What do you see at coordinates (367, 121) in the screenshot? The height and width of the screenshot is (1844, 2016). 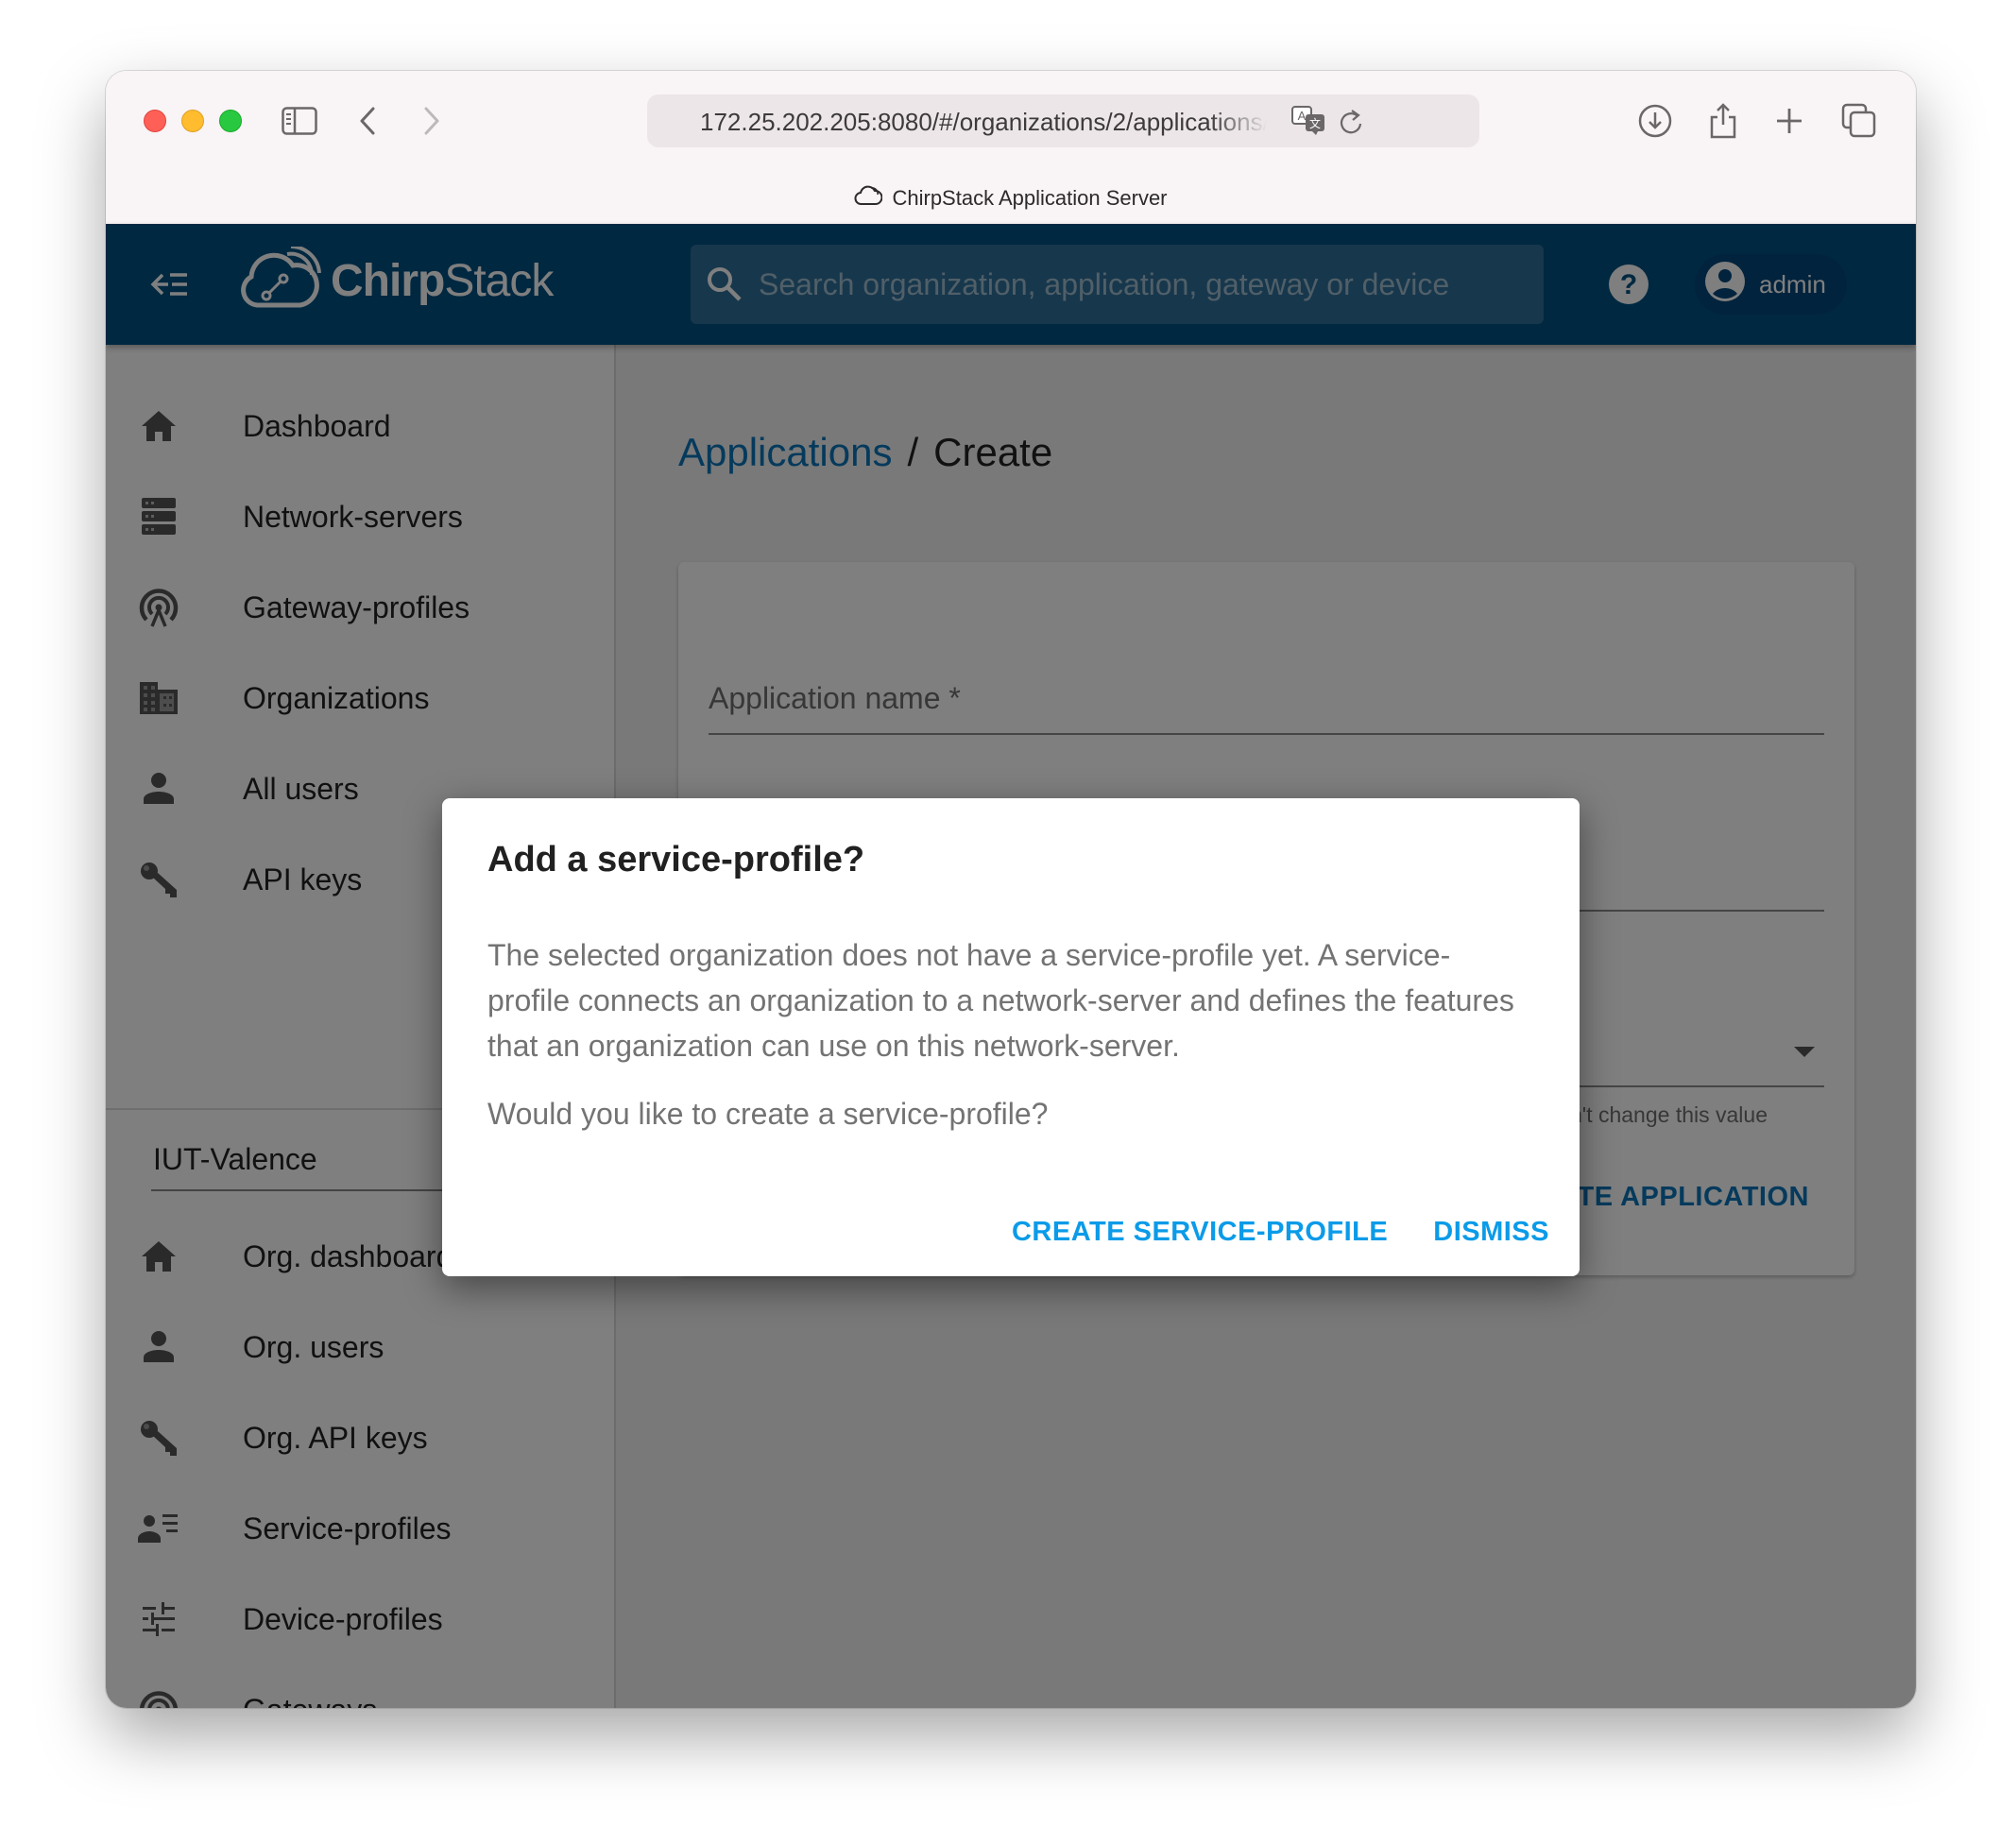 I see `back-icon` at bounding box center [367, 121].